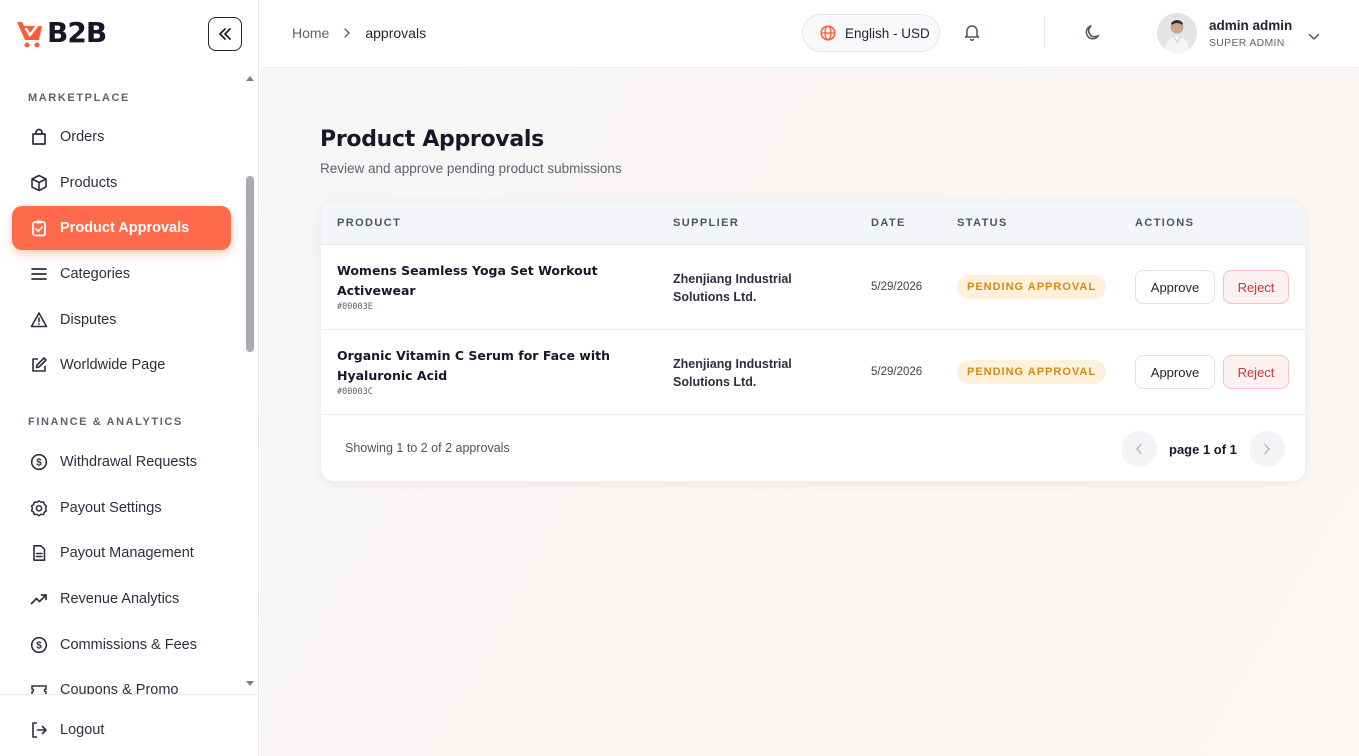 The width and height of the screenshot is (1359, 756). What do you see at coordinates (89, 183) in the screenshot?
I see `sidebar-item-label: Products` at bounding box center [89, 183].